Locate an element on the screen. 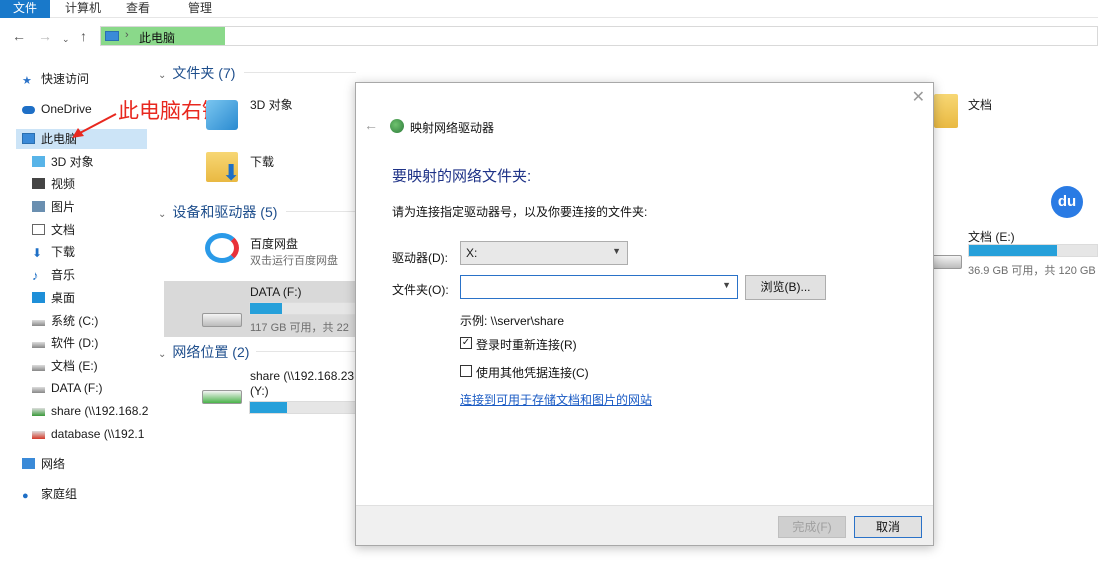 The width and height of the screenshot is (1098, 561). document-folder-icon is located at coordinates (946, 111).